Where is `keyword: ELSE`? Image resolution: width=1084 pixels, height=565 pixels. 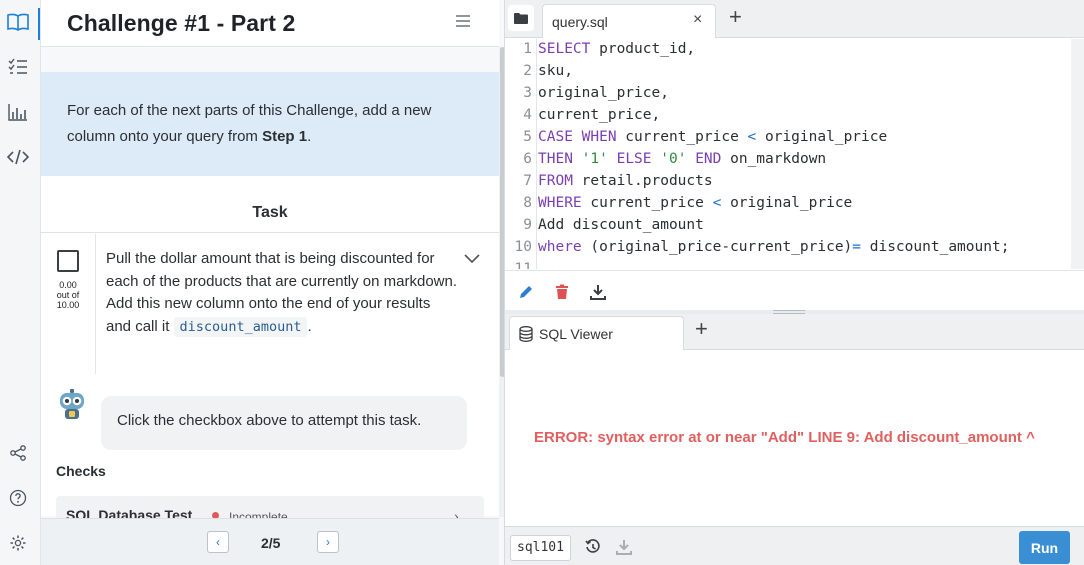 keyword: ELSE is located at coordinates (634, 159).